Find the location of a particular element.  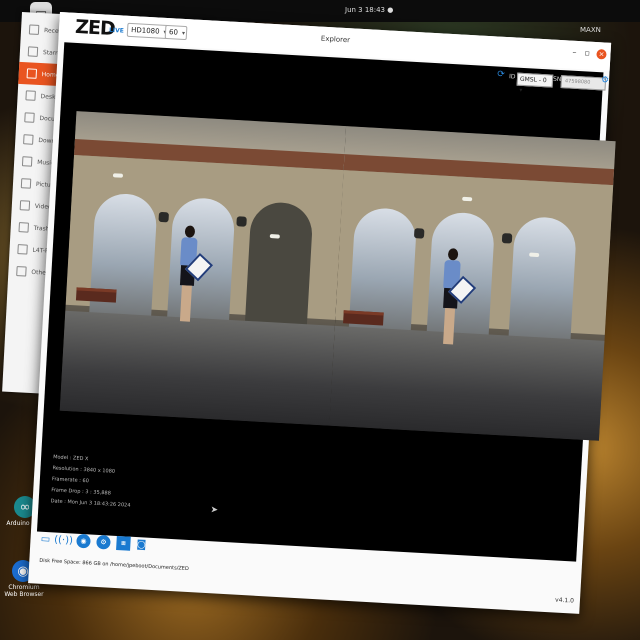

refresh-icon: ⟳ is located at coordinates (501, 77).